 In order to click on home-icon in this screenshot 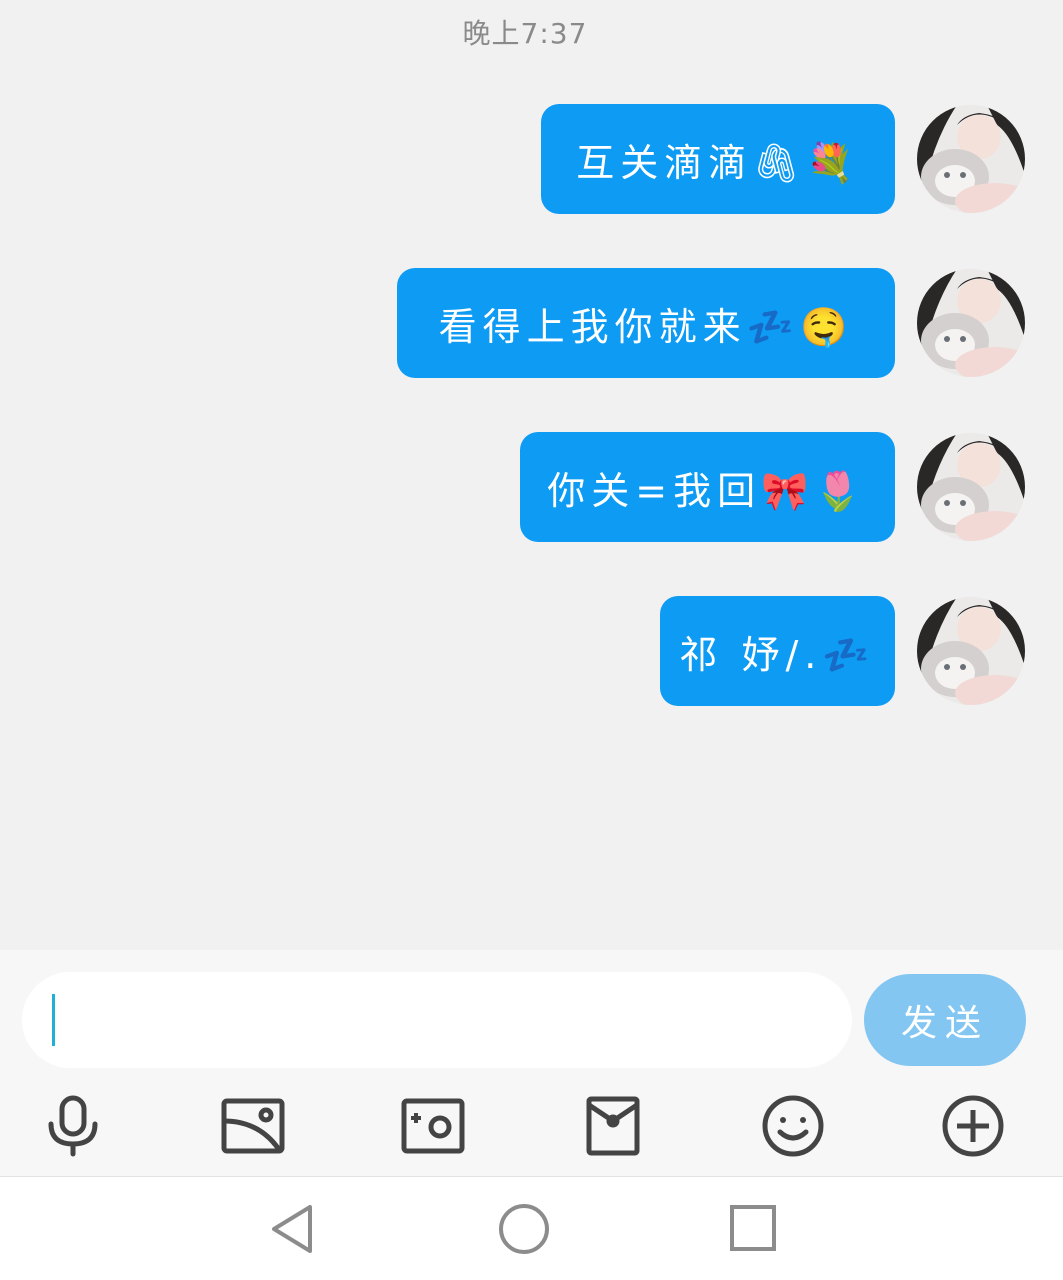, I will do `click(524, 1229)`.